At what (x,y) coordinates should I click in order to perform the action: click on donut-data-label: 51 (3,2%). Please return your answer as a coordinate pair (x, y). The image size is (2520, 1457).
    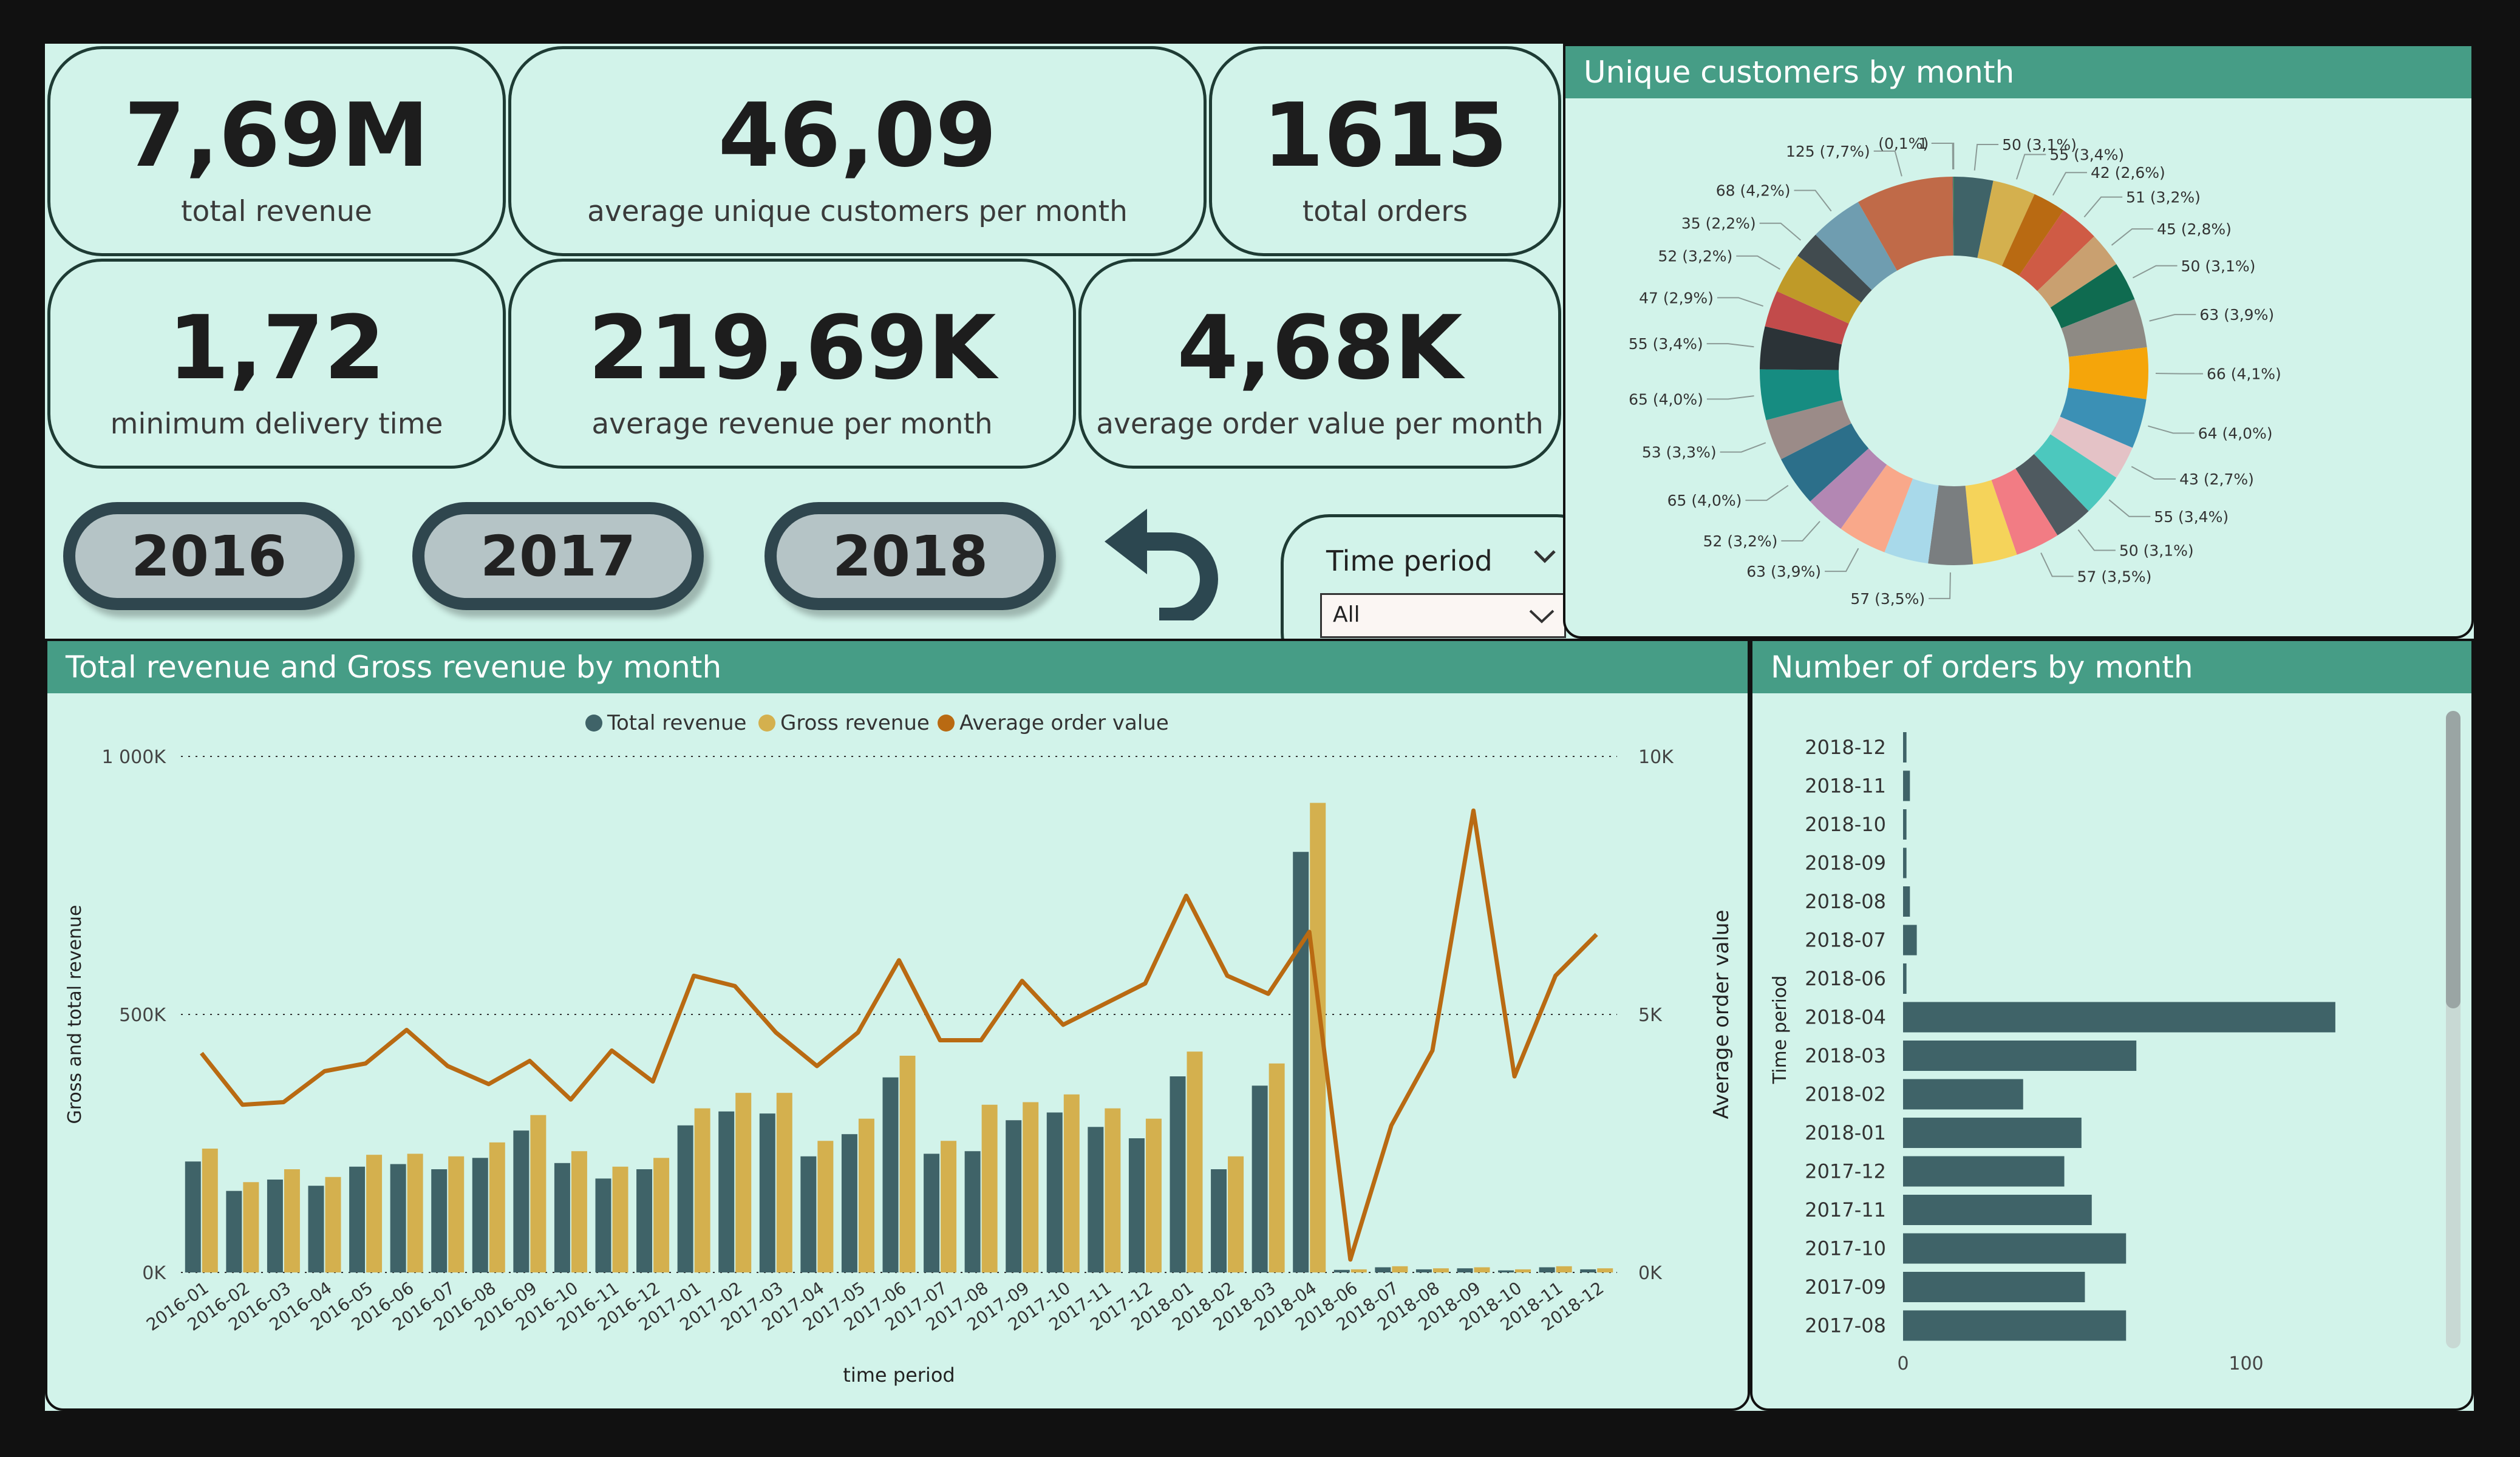
    Looking at the image, I should click on (2163, 197).